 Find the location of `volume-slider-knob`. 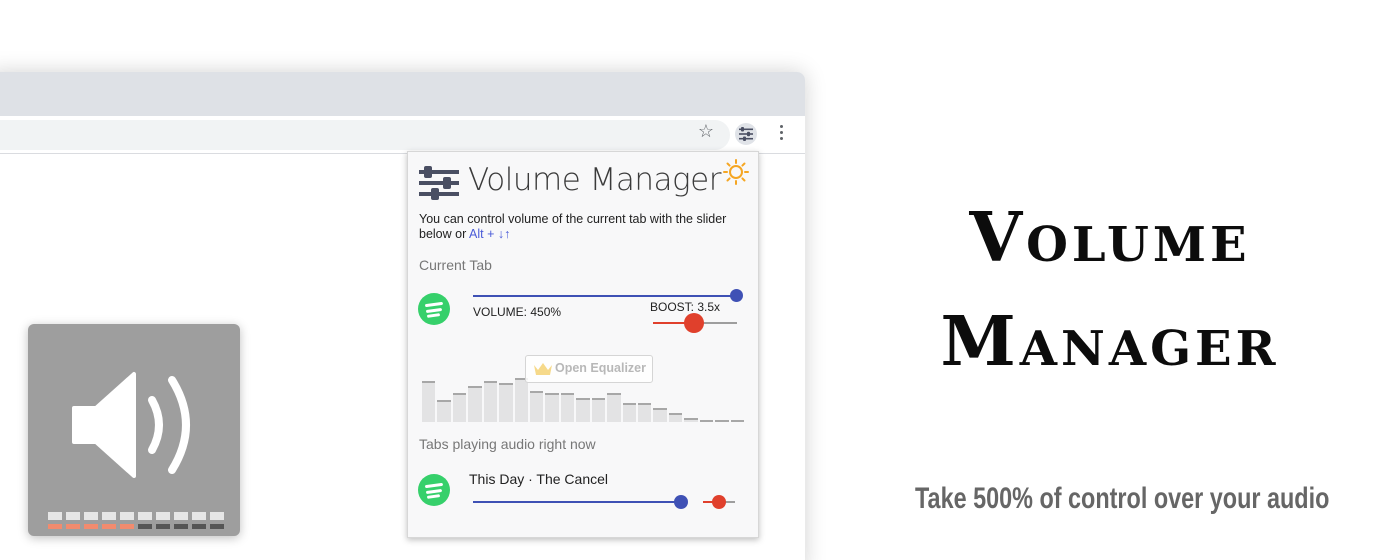

volume-slider-knob is located at coordinates (736, 295).